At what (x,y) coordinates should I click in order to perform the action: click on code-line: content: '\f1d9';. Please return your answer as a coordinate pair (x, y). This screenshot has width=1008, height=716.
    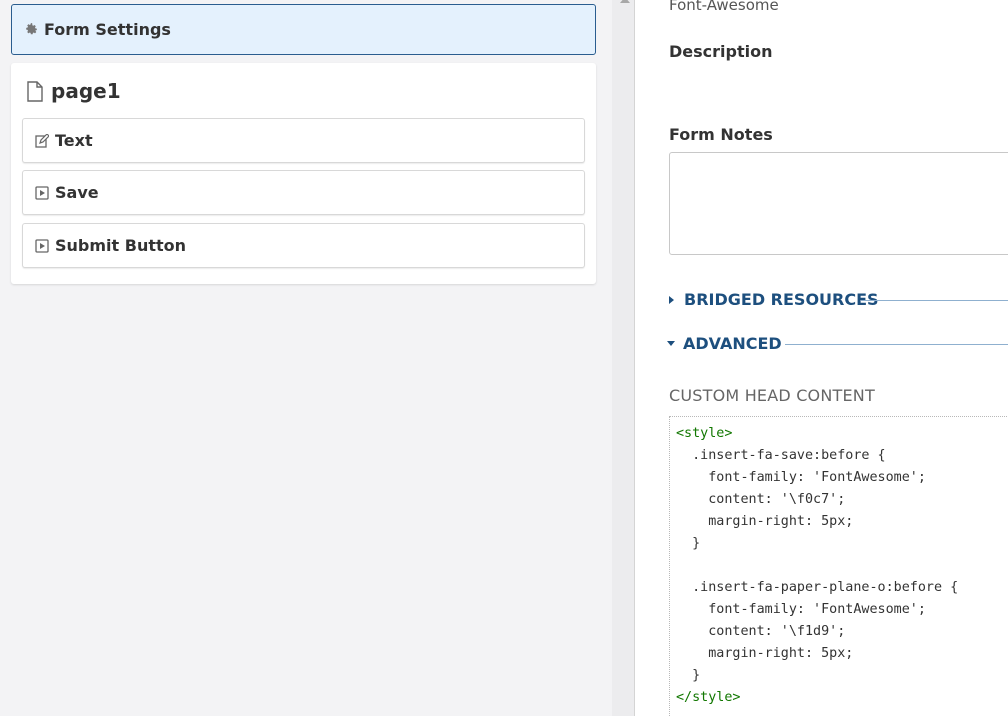
    Looking at the image, I should click on (761, 631).